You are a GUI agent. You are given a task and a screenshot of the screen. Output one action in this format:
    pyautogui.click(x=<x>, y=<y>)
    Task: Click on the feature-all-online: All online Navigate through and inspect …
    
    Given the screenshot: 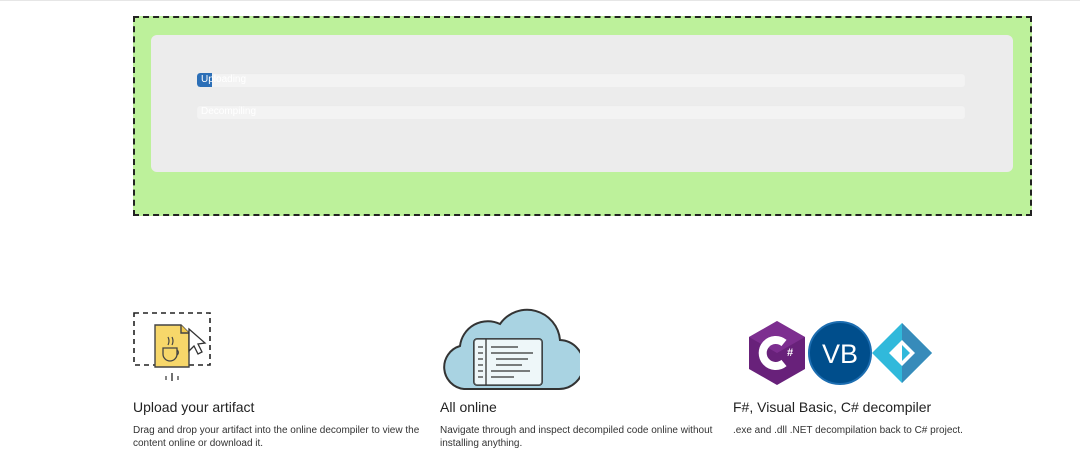 What is the action you would take?
    pyautogui.click(x=585, y=377)
    